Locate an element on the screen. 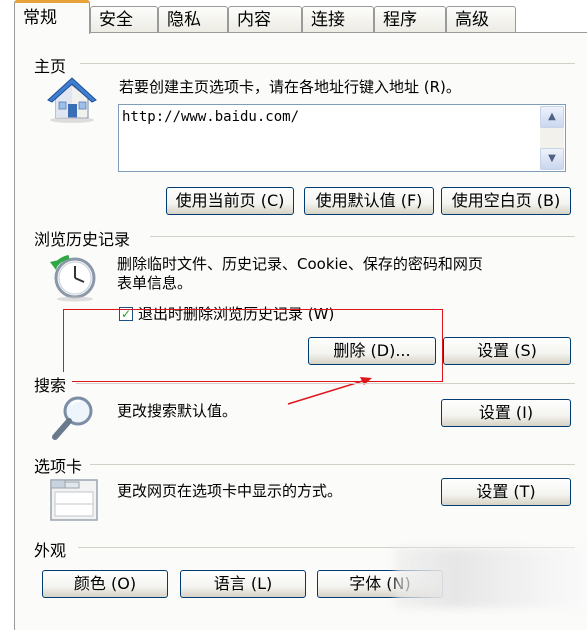 This screenshot has width=587, height=630. homepage-url-input is located at coordinates (327, 117).